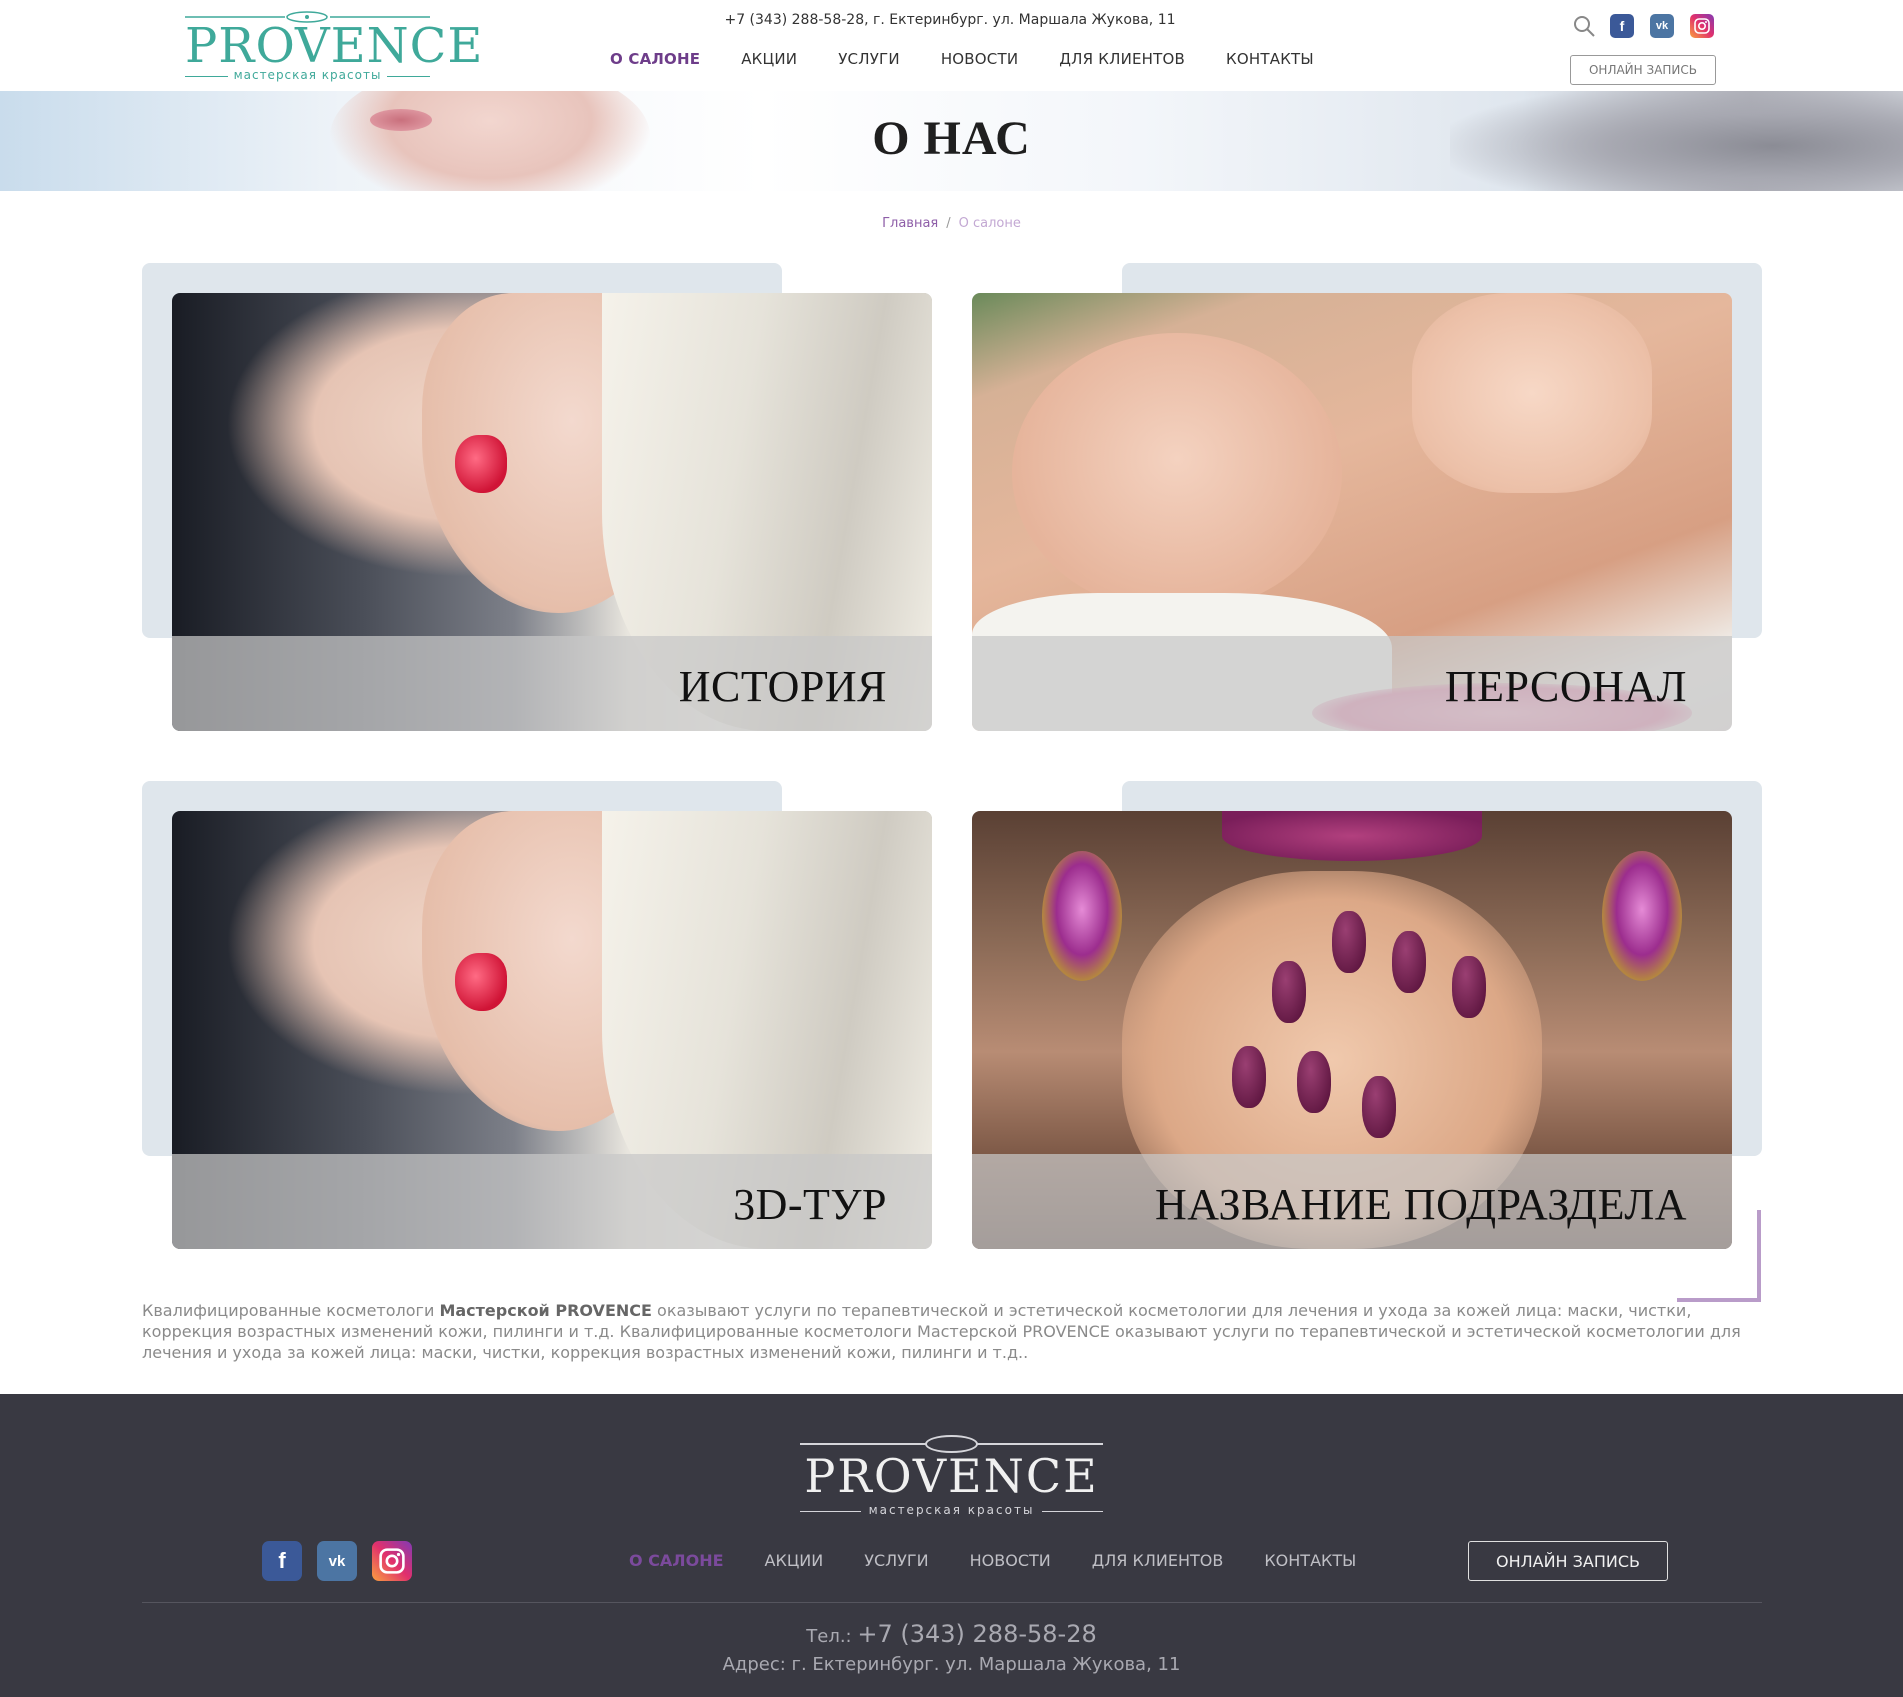  What do you see at coordinates (1352, 512) in the screenshot?
I see `section-card-staff: ПЕРСОНАЛ` at bounding box center [1352, 512].